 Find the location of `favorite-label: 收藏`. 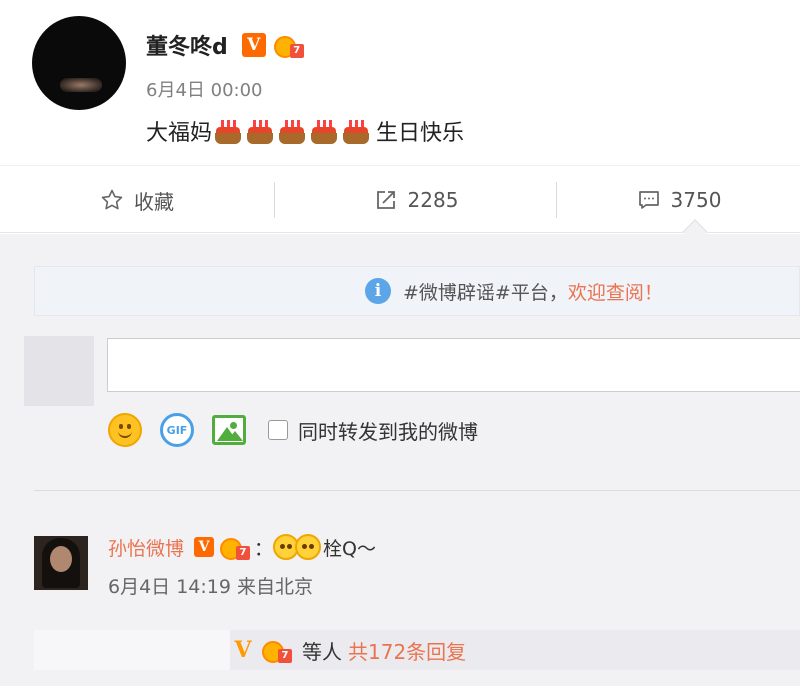

favorite-label: 收藏 is located at coordinates (154, 201).